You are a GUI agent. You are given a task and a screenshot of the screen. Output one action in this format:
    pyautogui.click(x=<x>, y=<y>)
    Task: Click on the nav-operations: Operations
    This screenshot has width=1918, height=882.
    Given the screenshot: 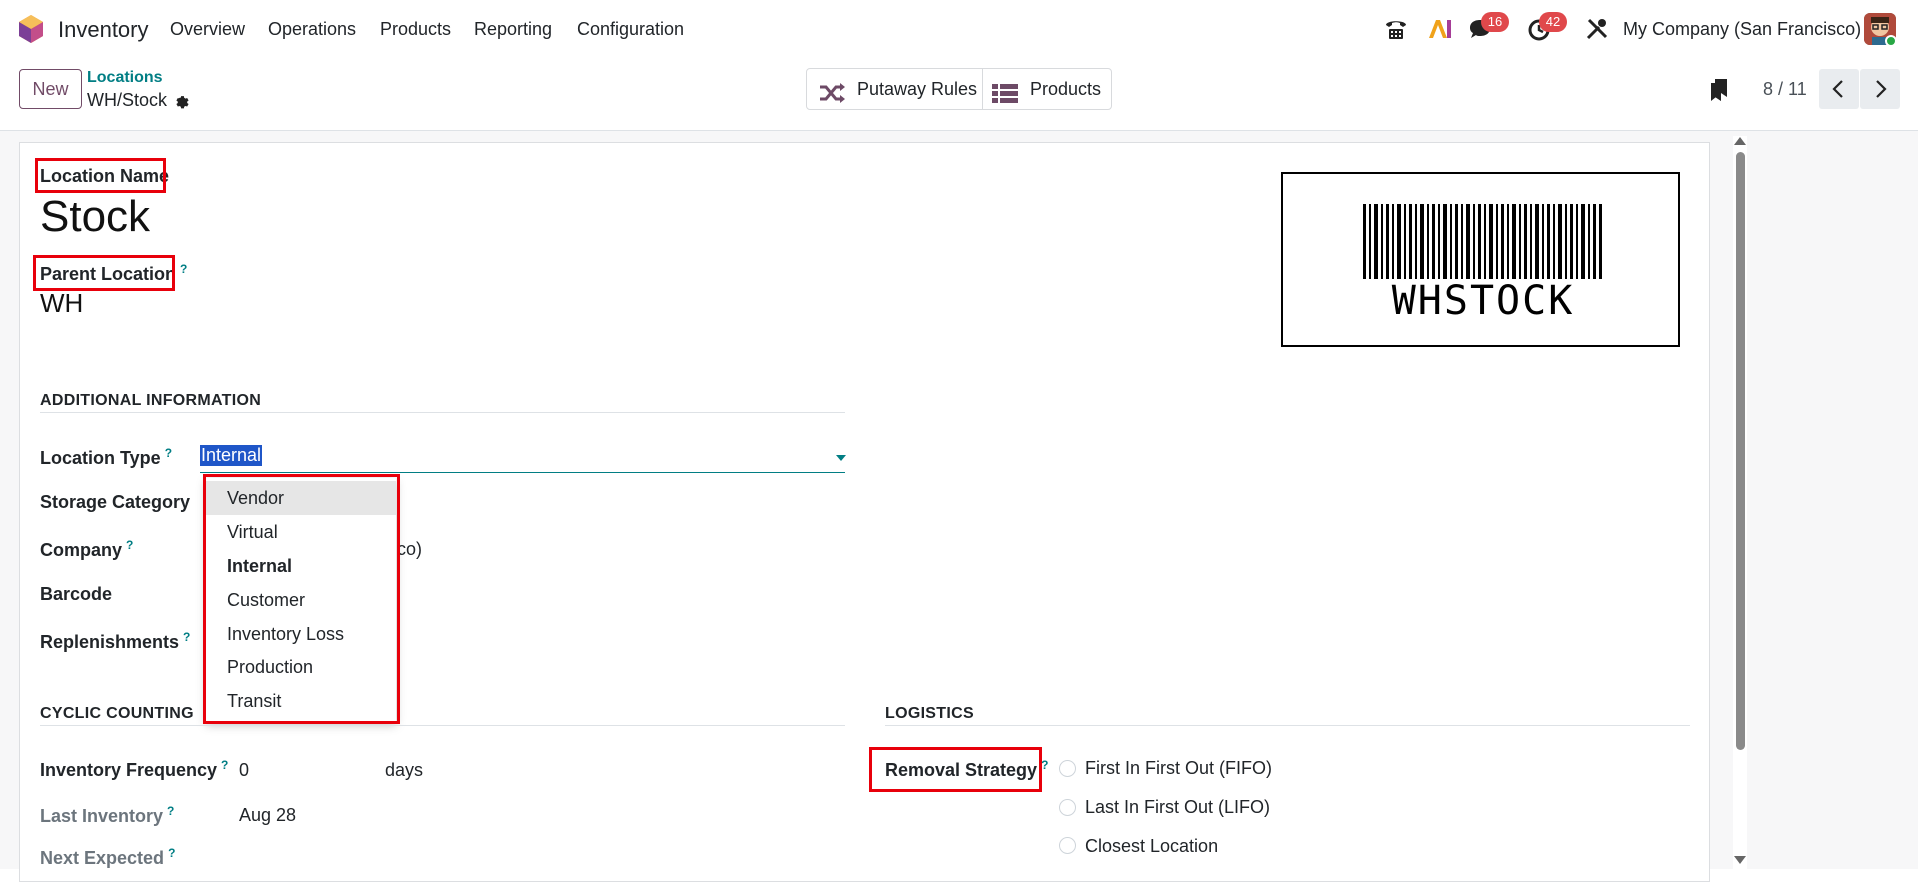 What is the action you would take?
    pyautogui.click(x=312, y=29)
    